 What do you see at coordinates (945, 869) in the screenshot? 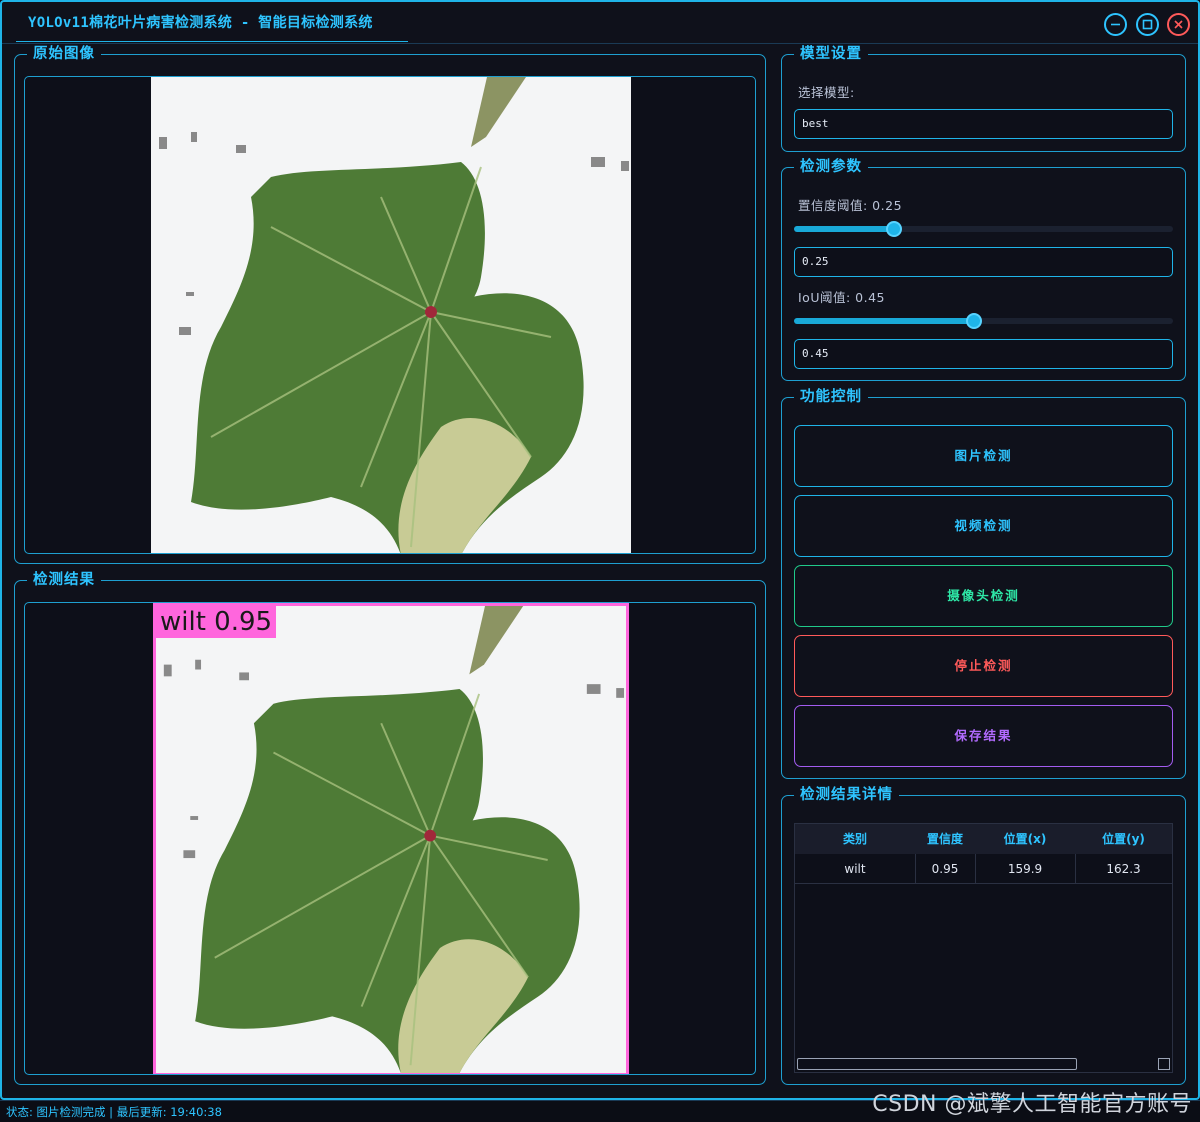
I see `cell-confidence: 0.95` at bounding box center [945, 869].